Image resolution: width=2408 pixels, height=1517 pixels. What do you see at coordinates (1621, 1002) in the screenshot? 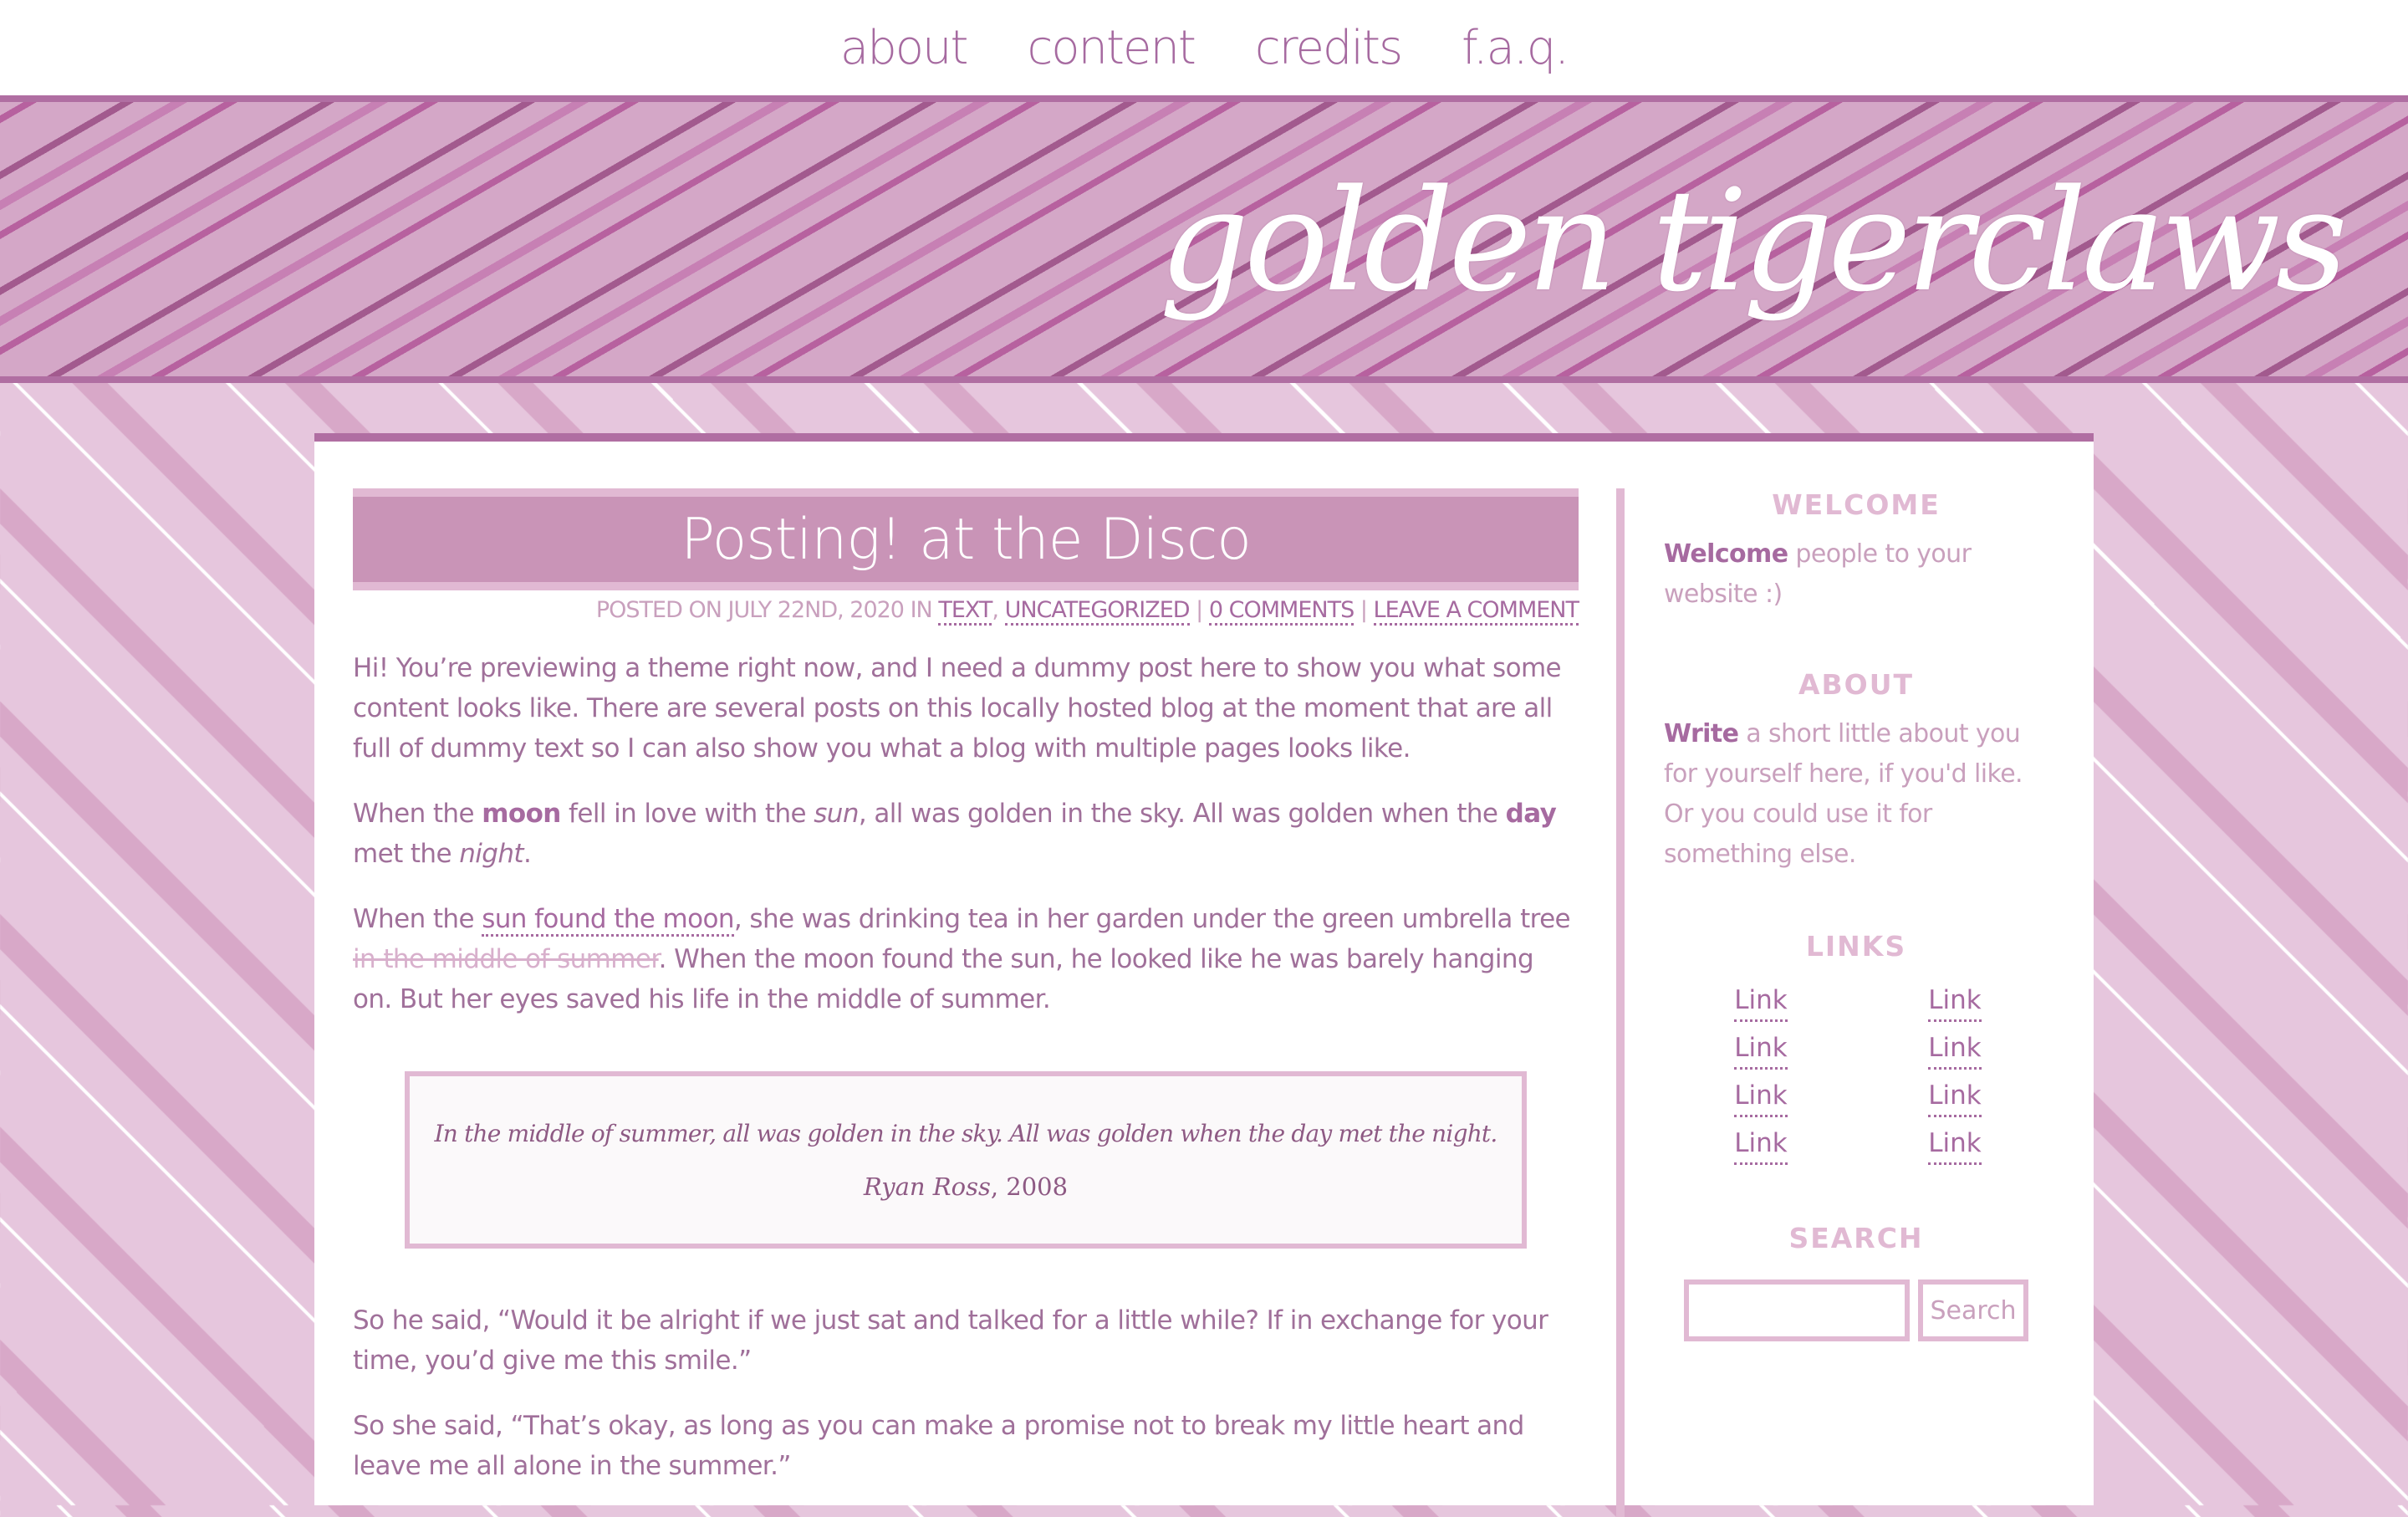
I see `sidebar-divider` at bounding box center [1621, 1002].